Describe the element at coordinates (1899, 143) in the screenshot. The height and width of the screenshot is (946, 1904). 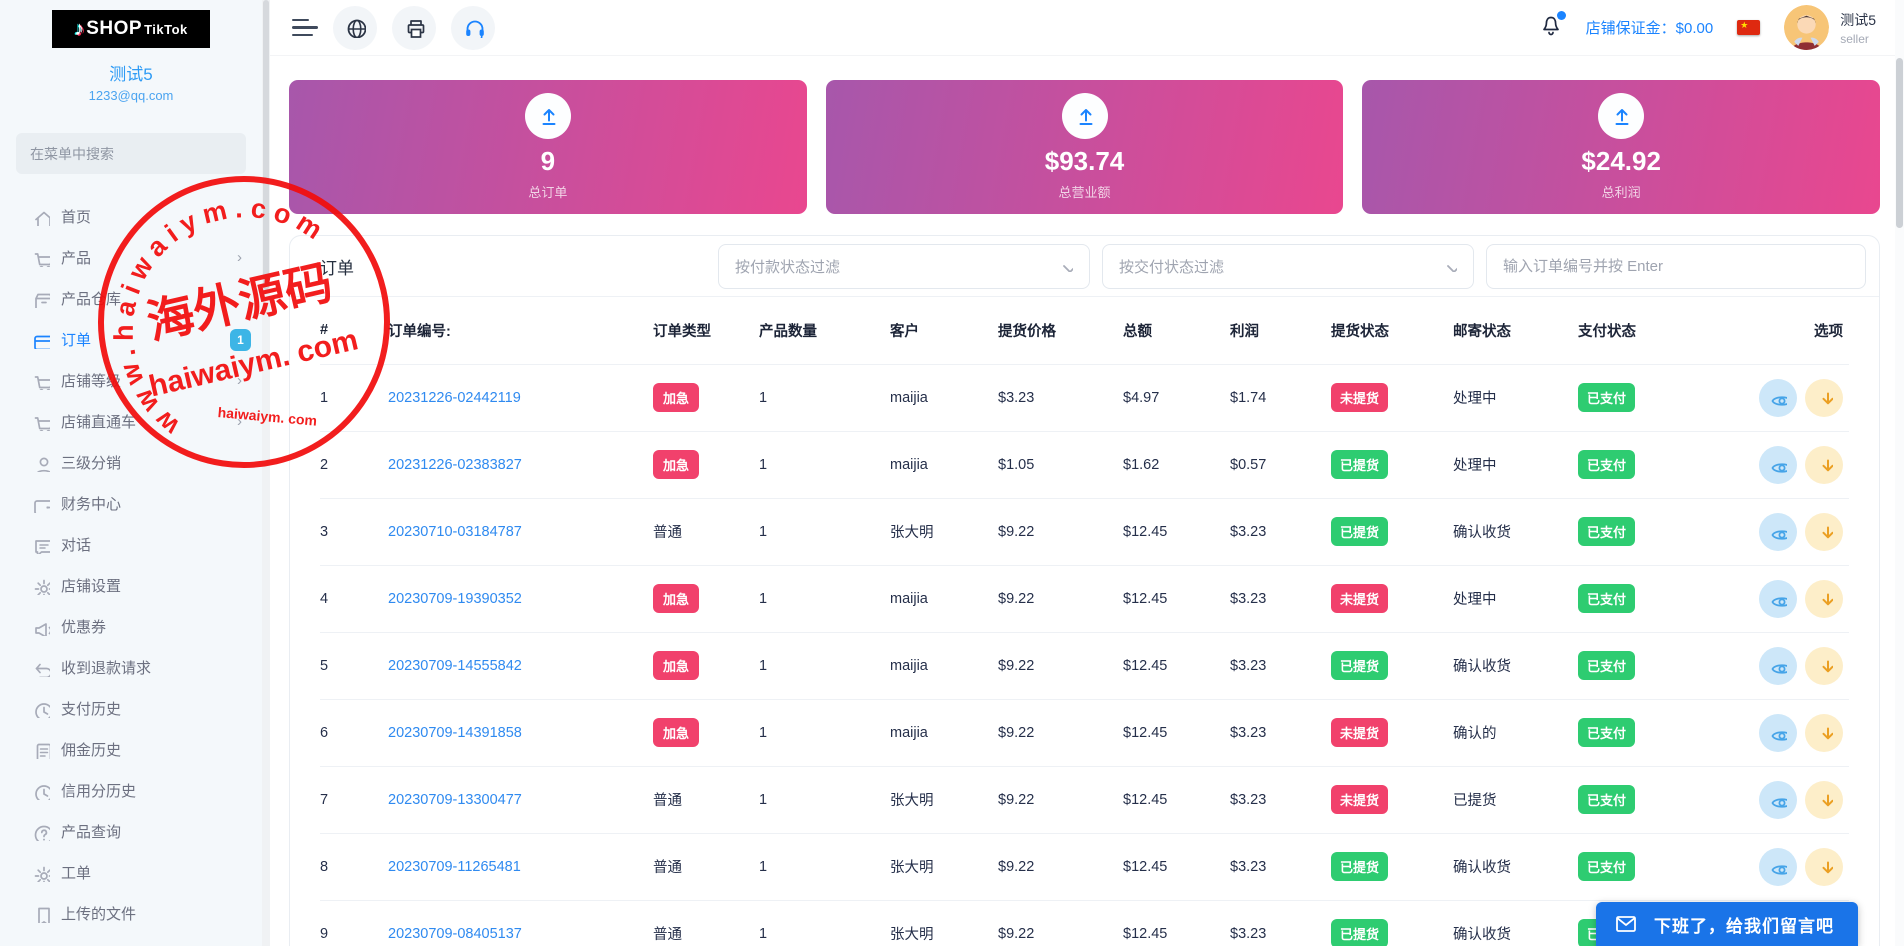
I see `page-scrollbar-thumb` at that location.